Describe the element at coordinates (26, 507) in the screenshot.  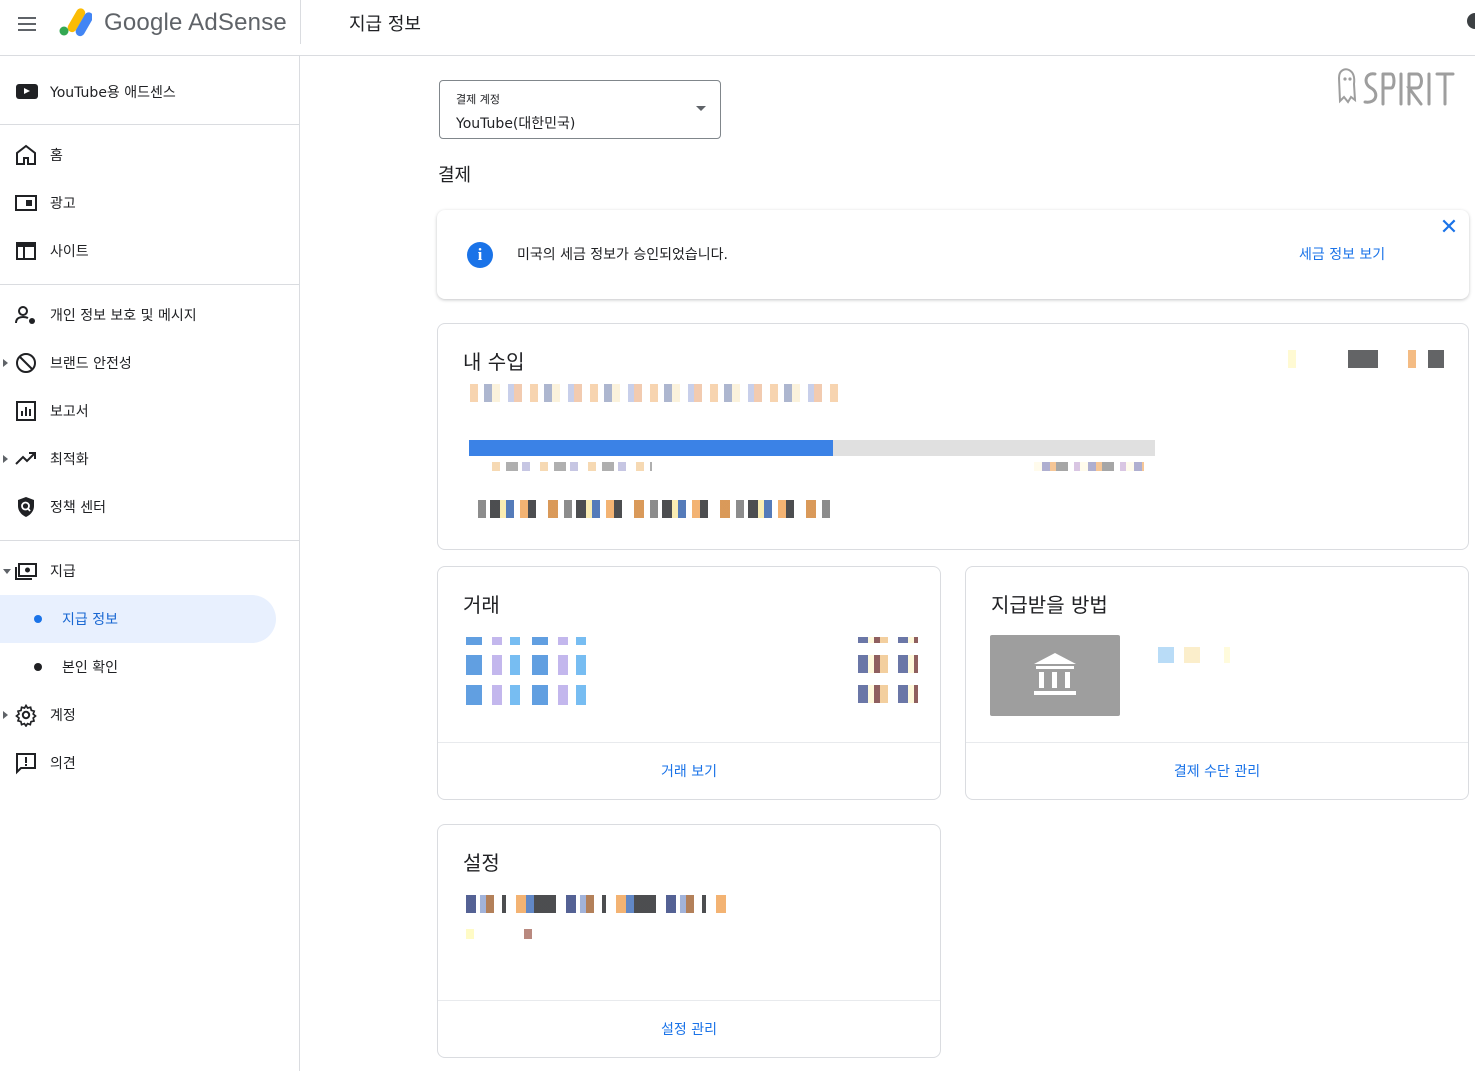
I see `policy-shield-icon` at that location.